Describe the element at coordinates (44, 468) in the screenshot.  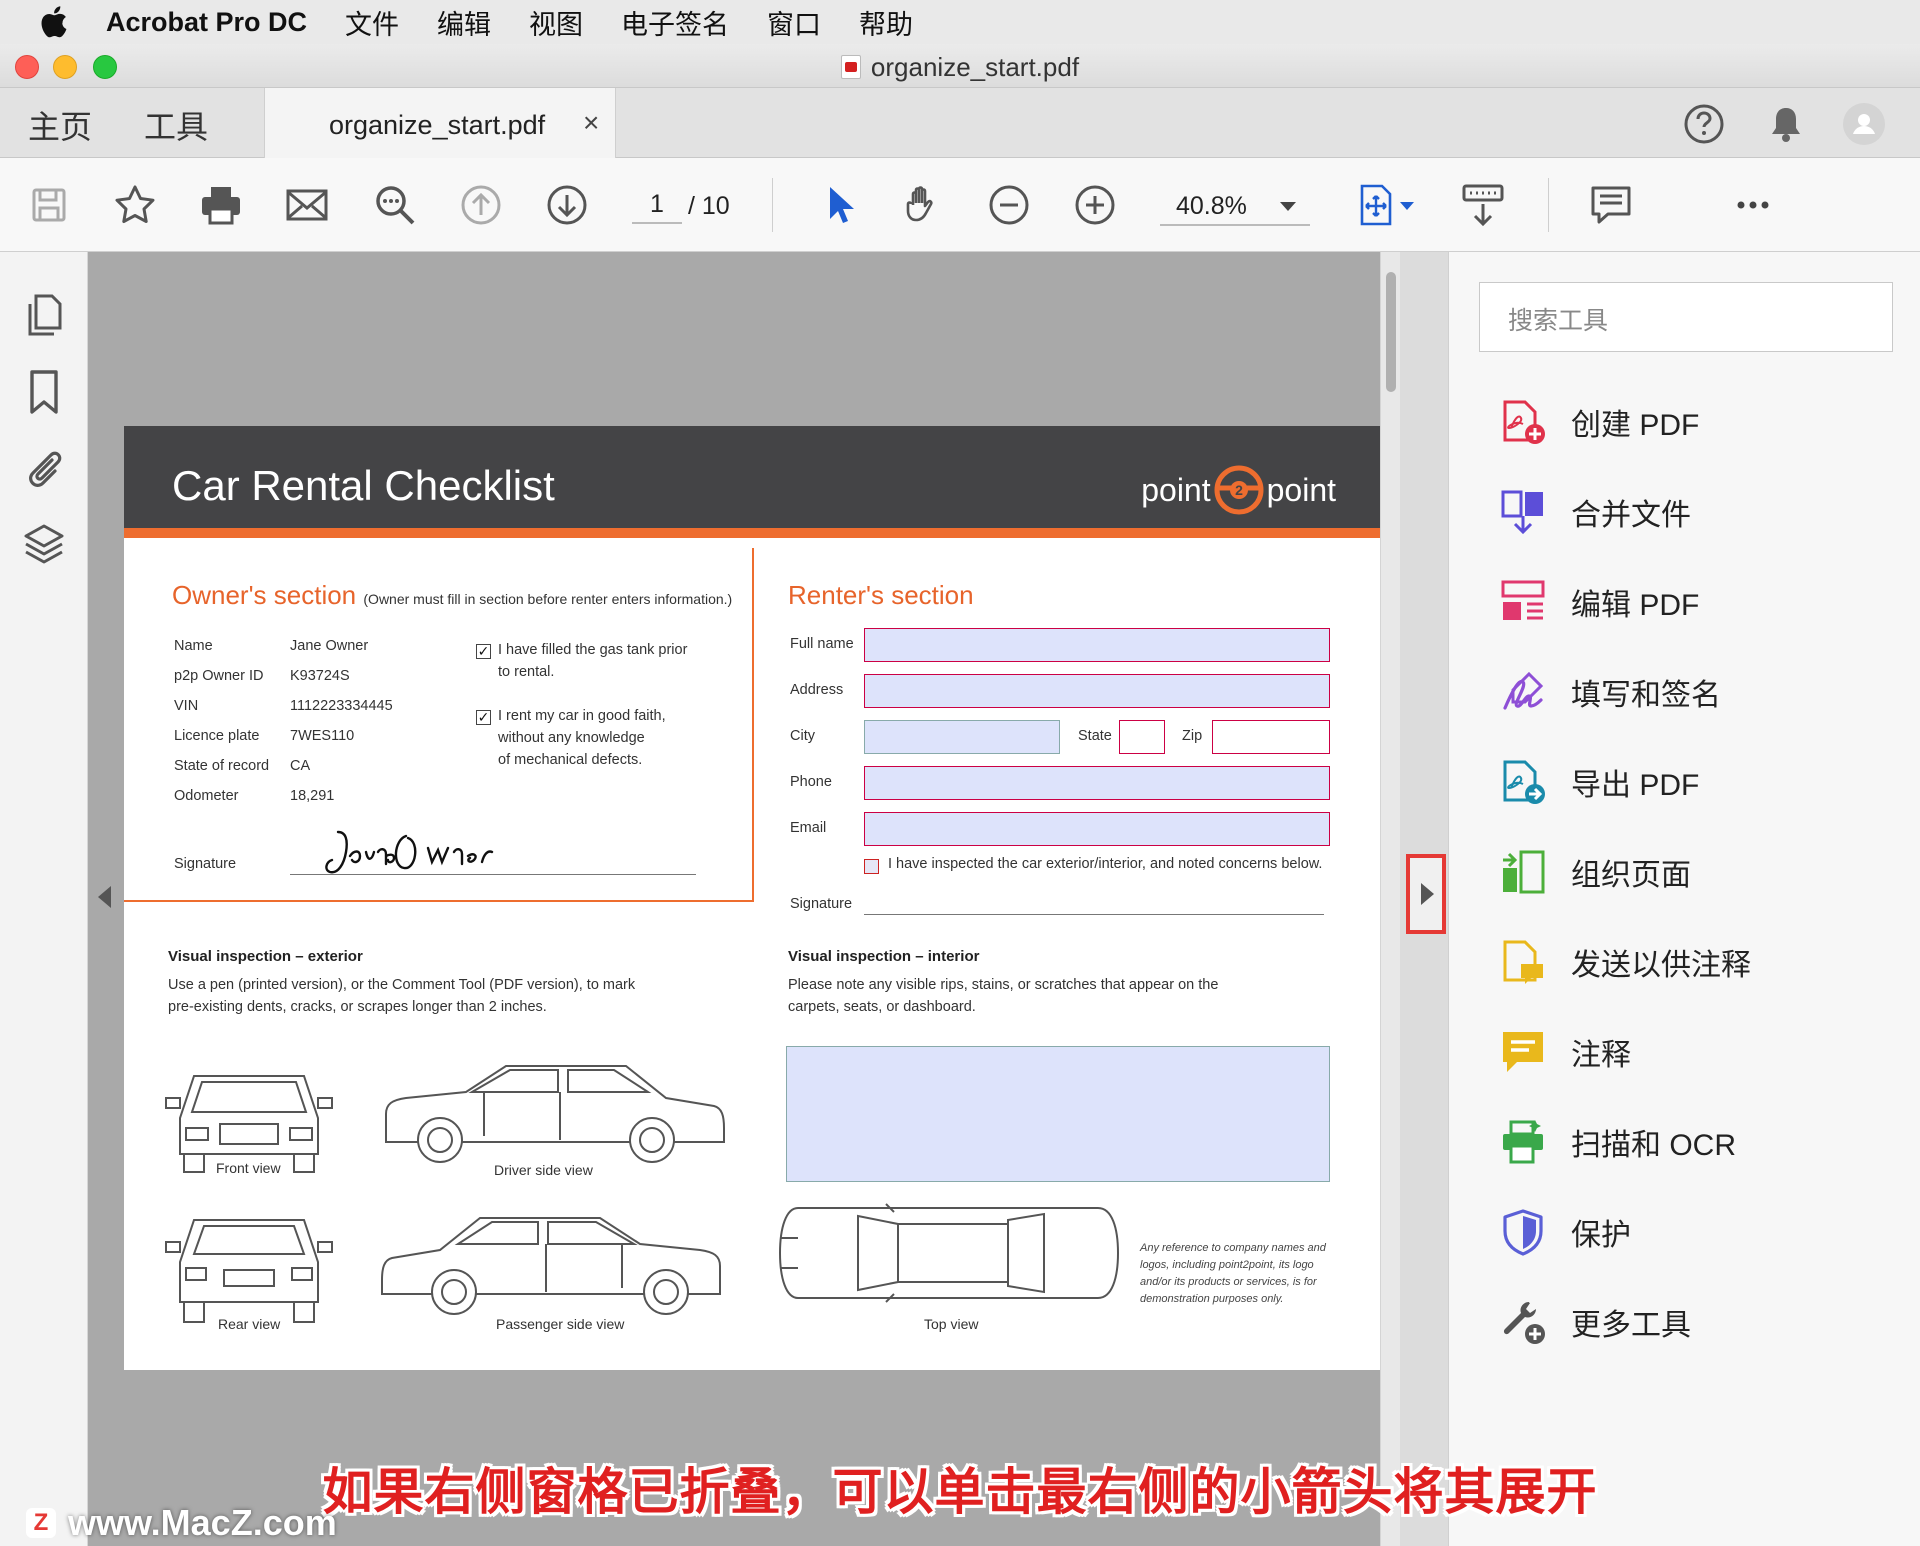
I see `attachments-icon` at that location.